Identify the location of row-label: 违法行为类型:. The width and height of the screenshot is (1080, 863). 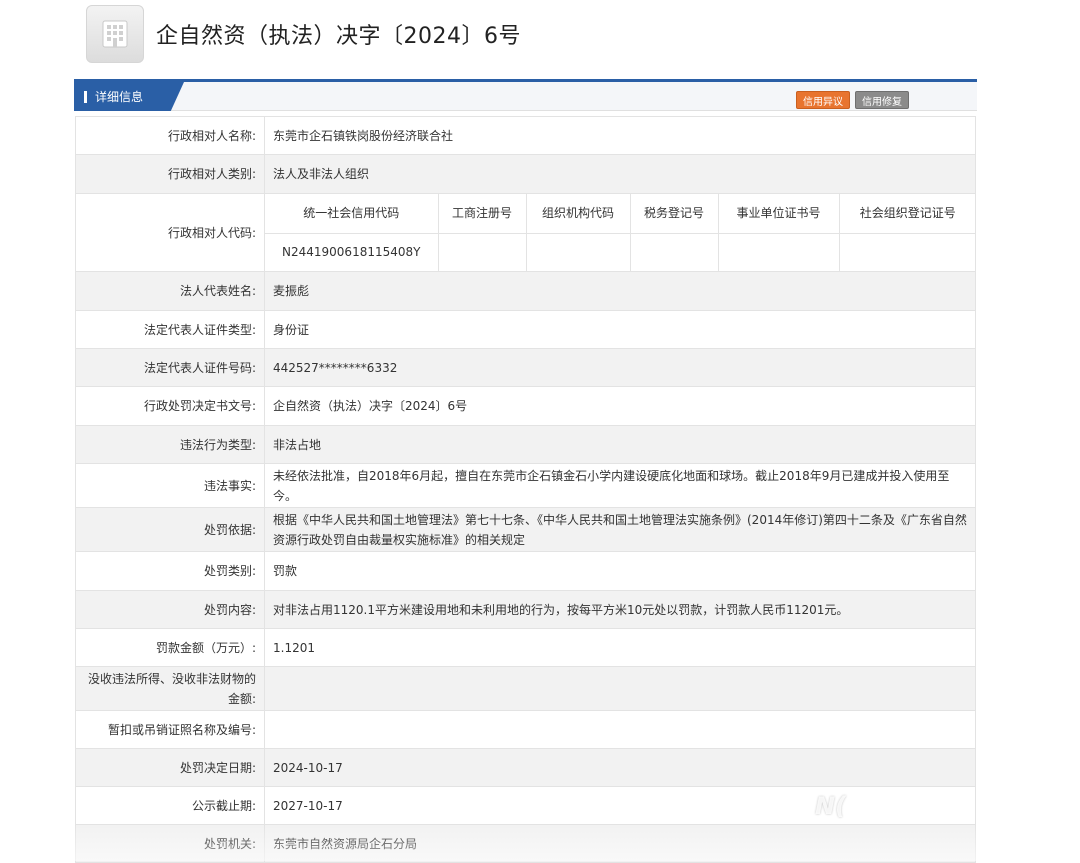
(170, 444).